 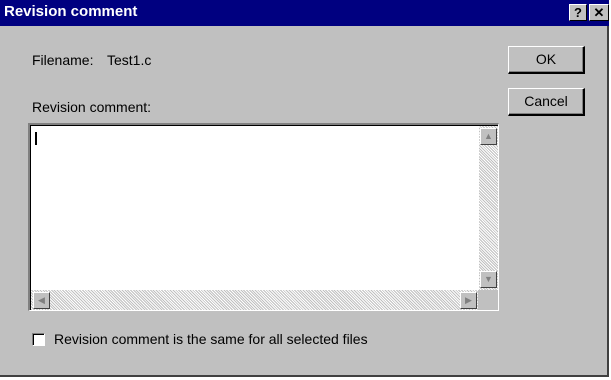 What do you see at coordinates (92, 107) in the screenshot?
I see `revision-comment-label: Revision comment:` at bounding box center [92, 107].